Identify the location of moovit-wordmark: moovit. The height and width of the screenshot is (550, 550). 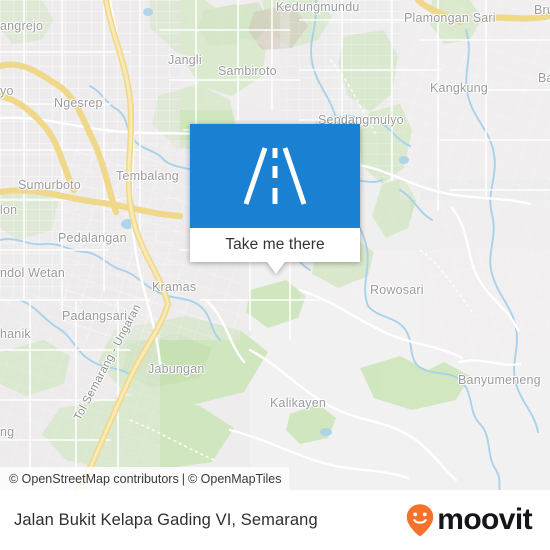
(484, 519).